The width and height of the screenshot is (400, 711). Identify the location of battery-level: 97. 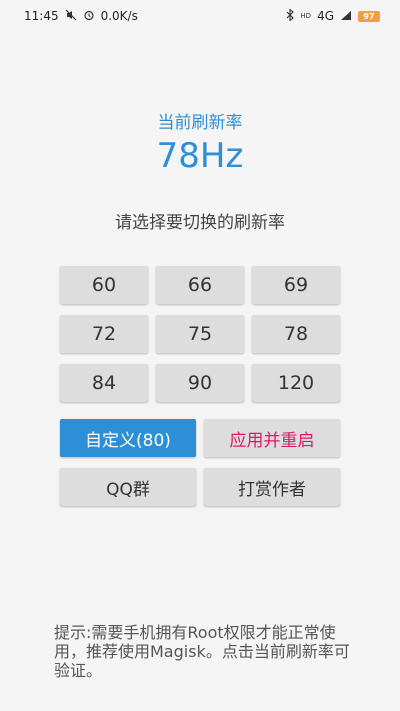
(369, 16).